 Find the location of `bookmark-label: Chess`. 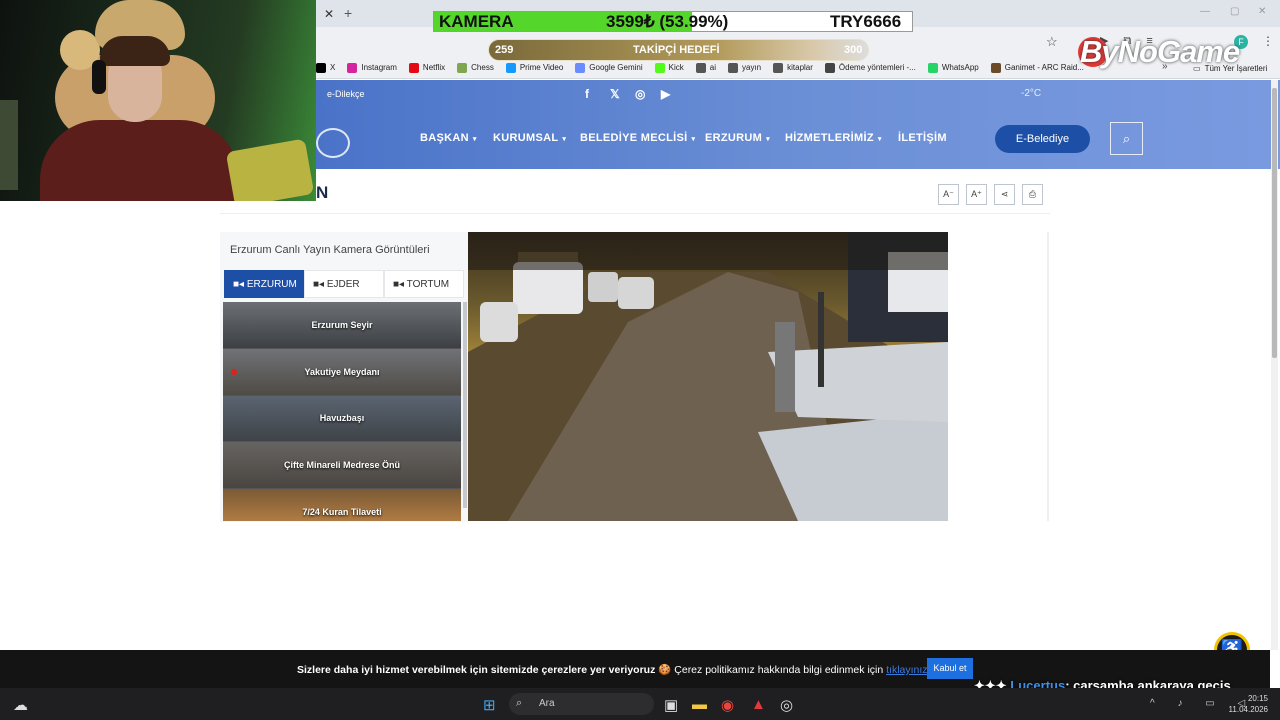

bookmark-label: Chess is located at coordinates (482, 67).